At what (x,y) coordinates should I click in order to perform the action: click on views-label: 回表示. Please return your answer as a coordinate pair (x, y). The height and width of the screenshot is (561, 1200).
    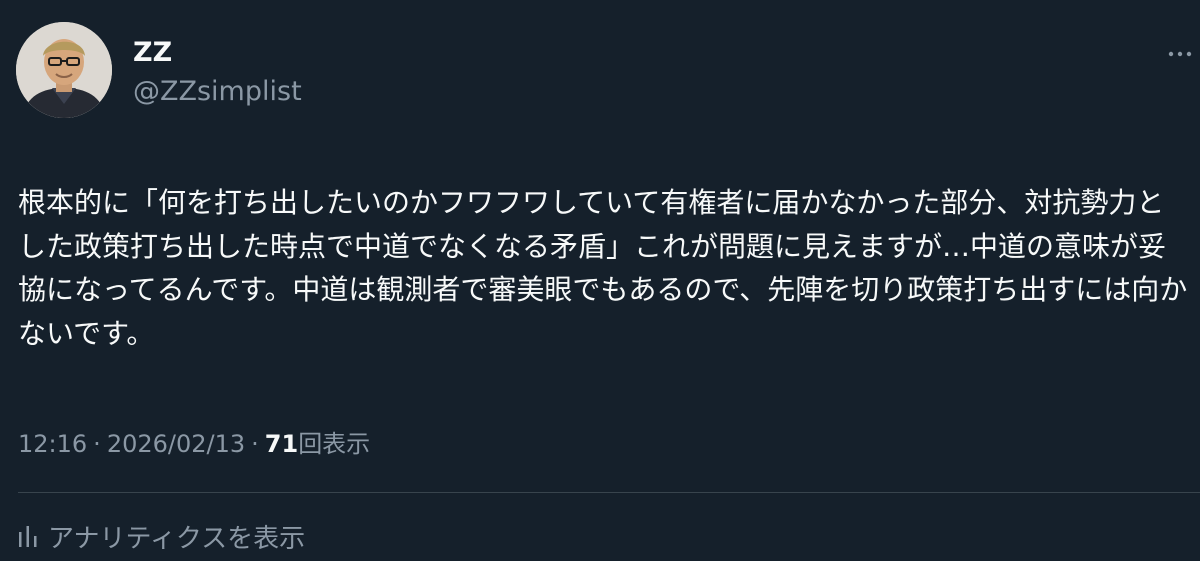
    Looking at the image, I should click on (334, 444).